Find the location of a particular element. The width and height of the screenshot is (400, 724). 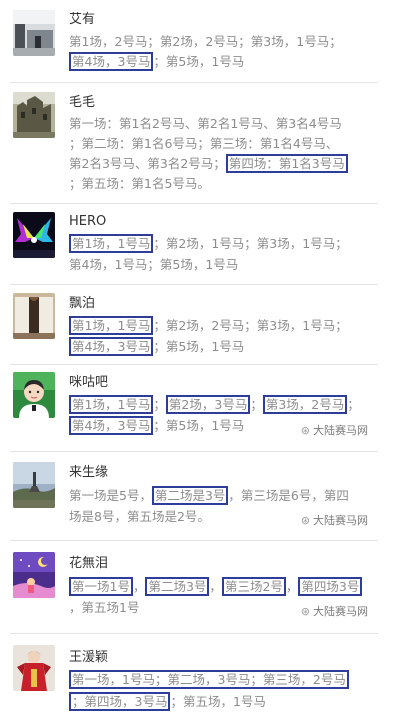

comment-text: ；第2场，1号马；第3场，1号马； is located at coordinates (250, 243).